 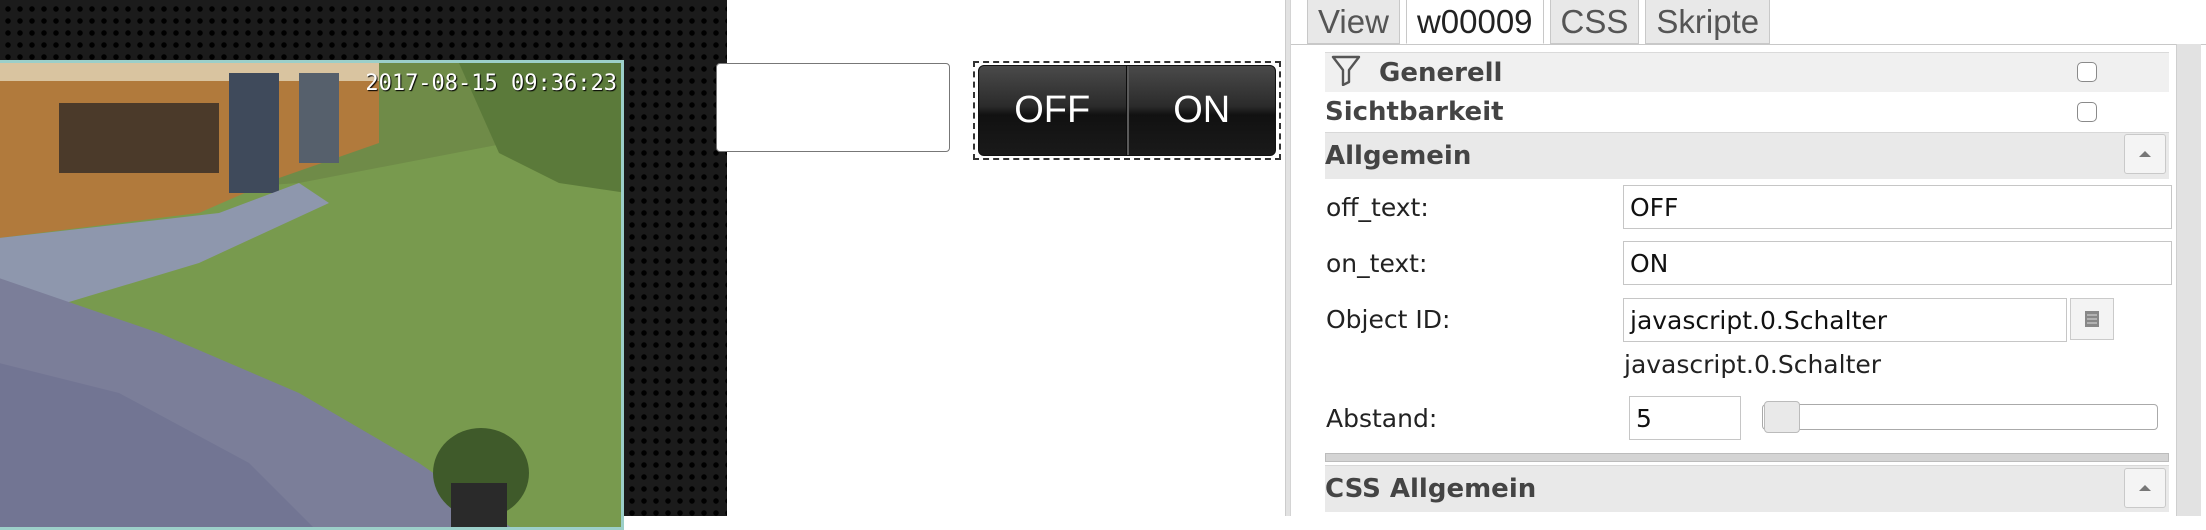 What do you see at coordinates (2188, 280) in the screenshot?
I see `panel-scrollbar` at bounding box center [2188, 280].